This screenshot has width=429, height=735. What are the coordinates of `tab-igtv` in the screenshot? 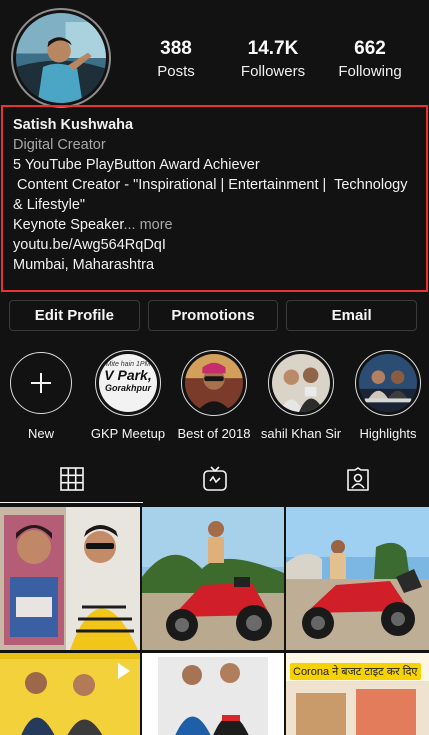 It's located at (214, 479).